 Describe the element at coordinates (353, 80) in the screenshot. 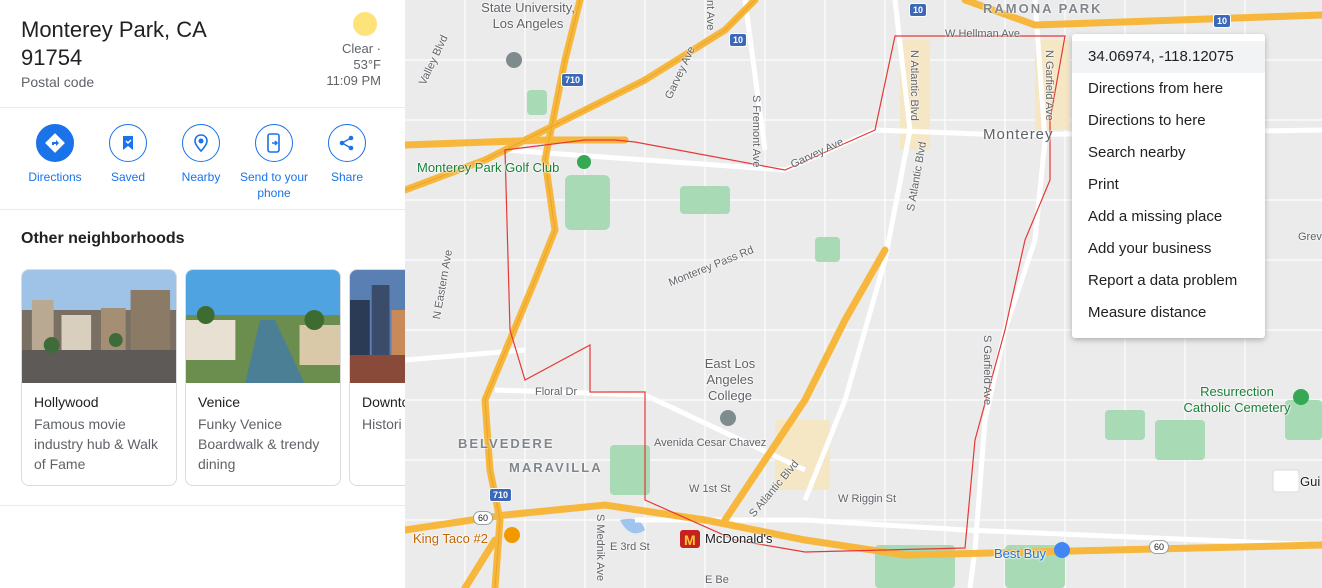

I see `weather-time: 11:09 PM` at that location.